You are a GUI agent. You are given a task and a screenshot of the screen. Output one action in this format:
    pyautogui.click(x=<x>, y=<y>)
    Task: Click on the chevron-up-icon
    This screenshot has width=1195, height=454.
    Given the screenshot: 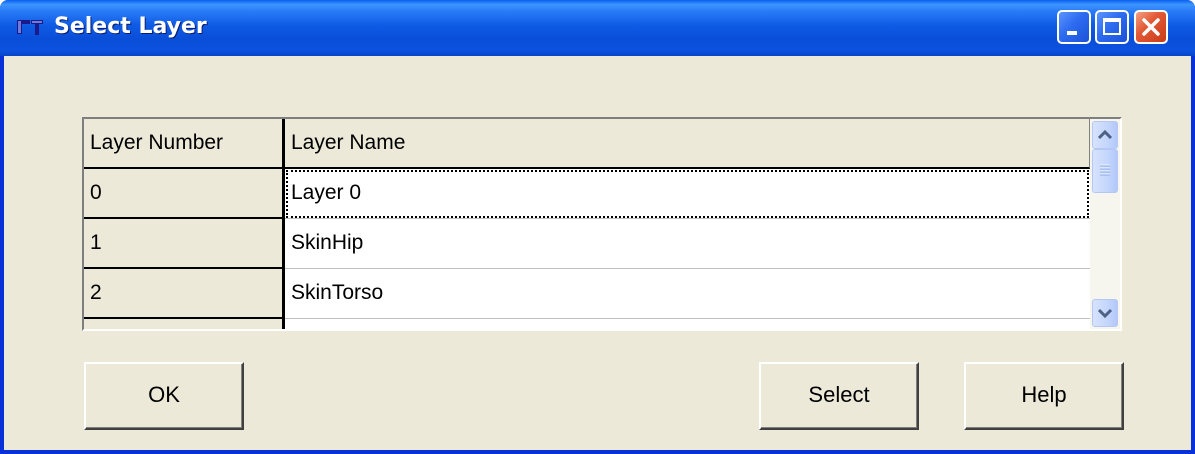 What is the action you would take?
    pyautogui.click(x=1105, y=134)
    